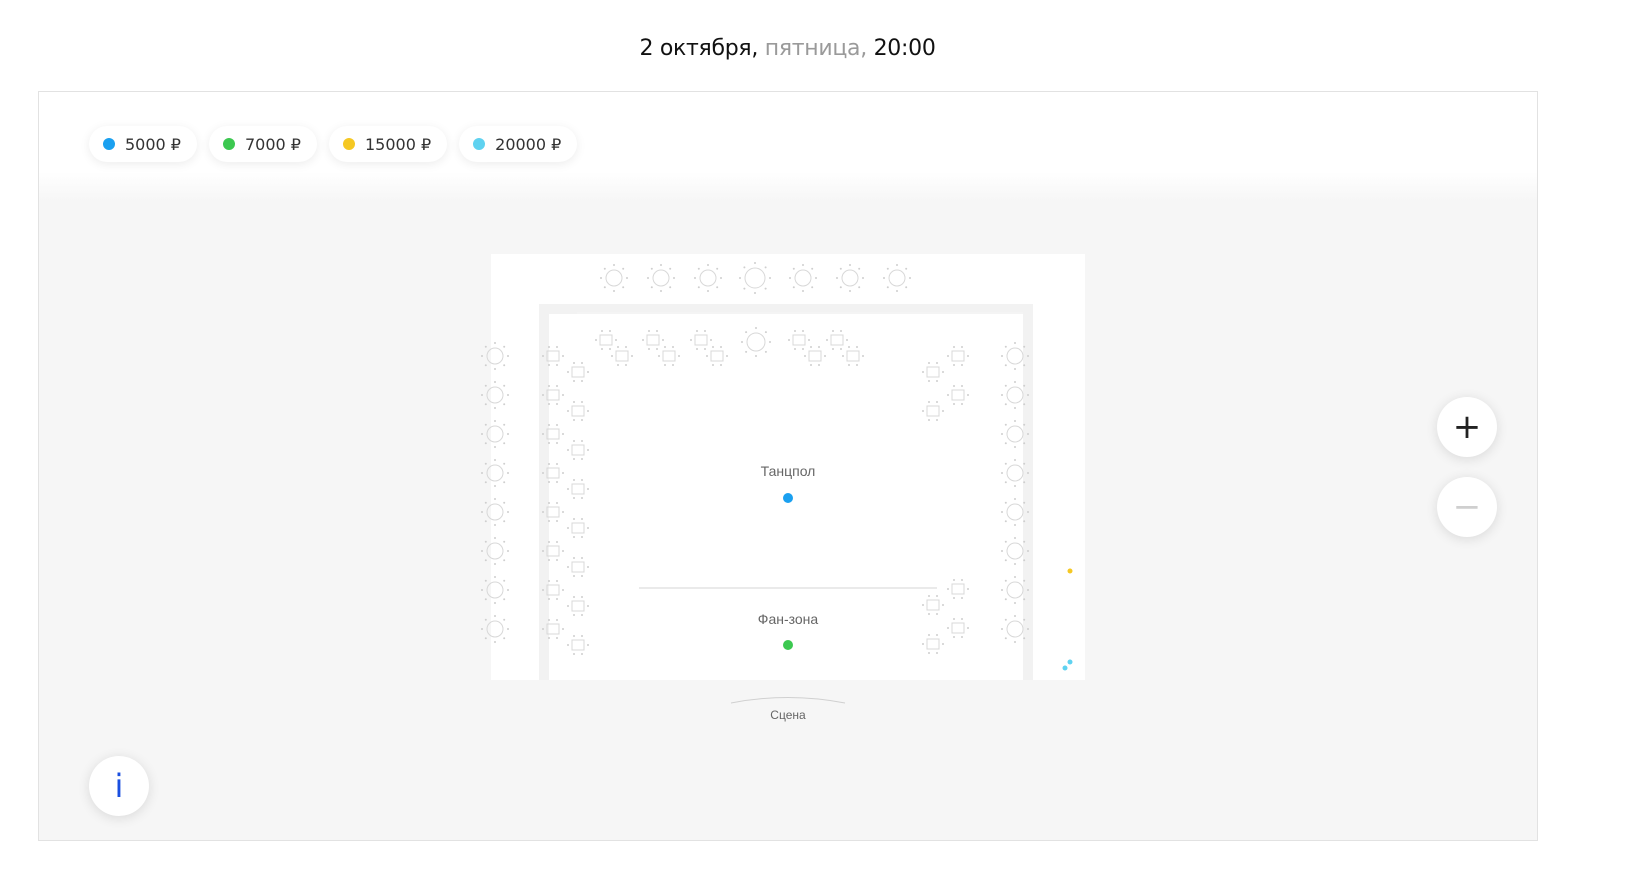 The image size is (1640, 876). Describe the element at coordinates (1467, 427) in the screenshot. I see `zoom-in-button: +` at that location.